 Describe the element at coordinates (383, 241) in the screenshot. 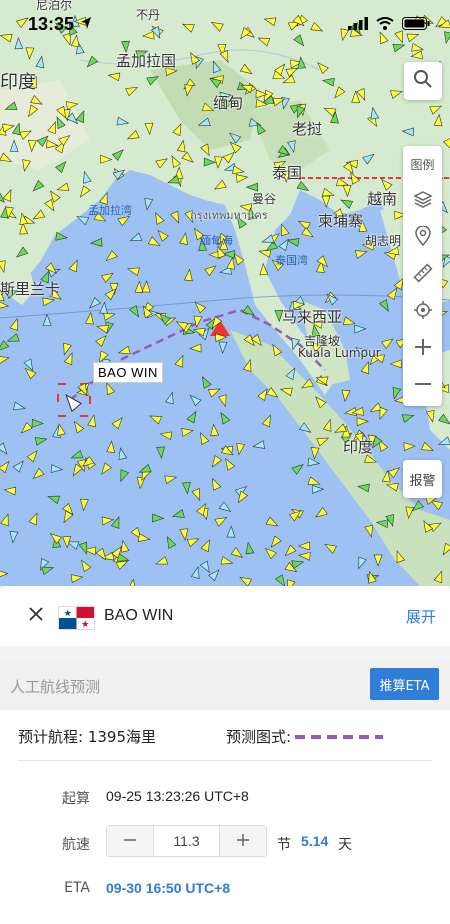

I see `map-label-hcm: 胡志明` at that location.